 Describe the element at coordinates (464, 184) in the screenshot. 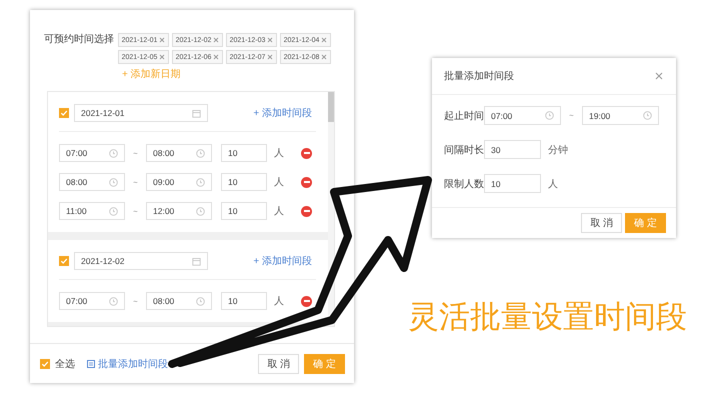

I see `field-label: 限制人数` at that location.